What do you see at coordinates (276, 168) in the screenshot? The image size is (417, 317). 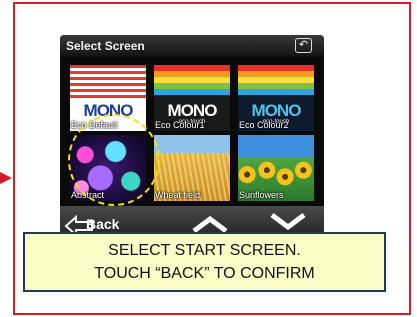 I see `tile-sunflowers: Sunflowers` at bounding box center [276, 168].